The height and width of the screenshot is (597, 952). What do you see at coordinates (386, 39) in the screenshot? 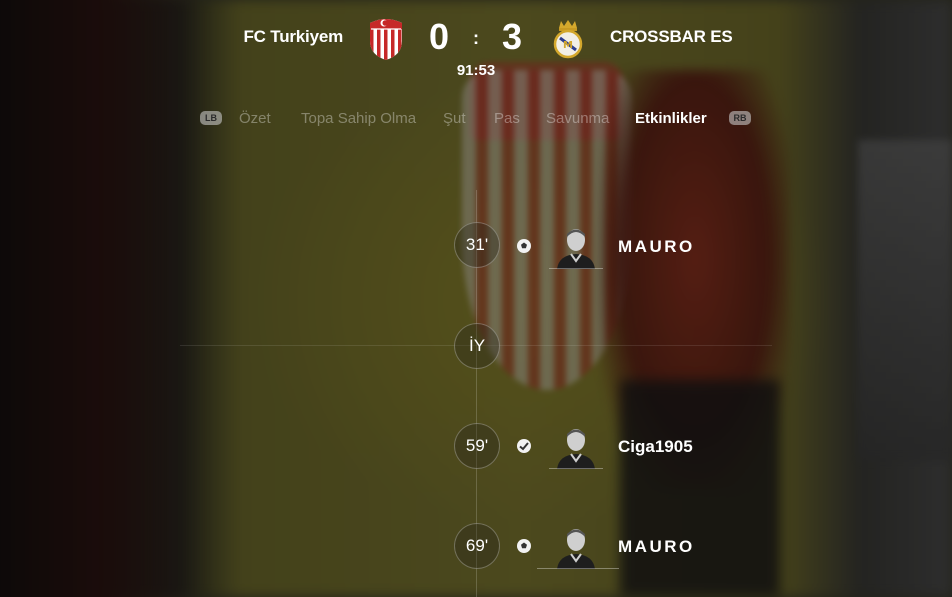
I see `home-crest-icon` at bounding box center [386, 39].